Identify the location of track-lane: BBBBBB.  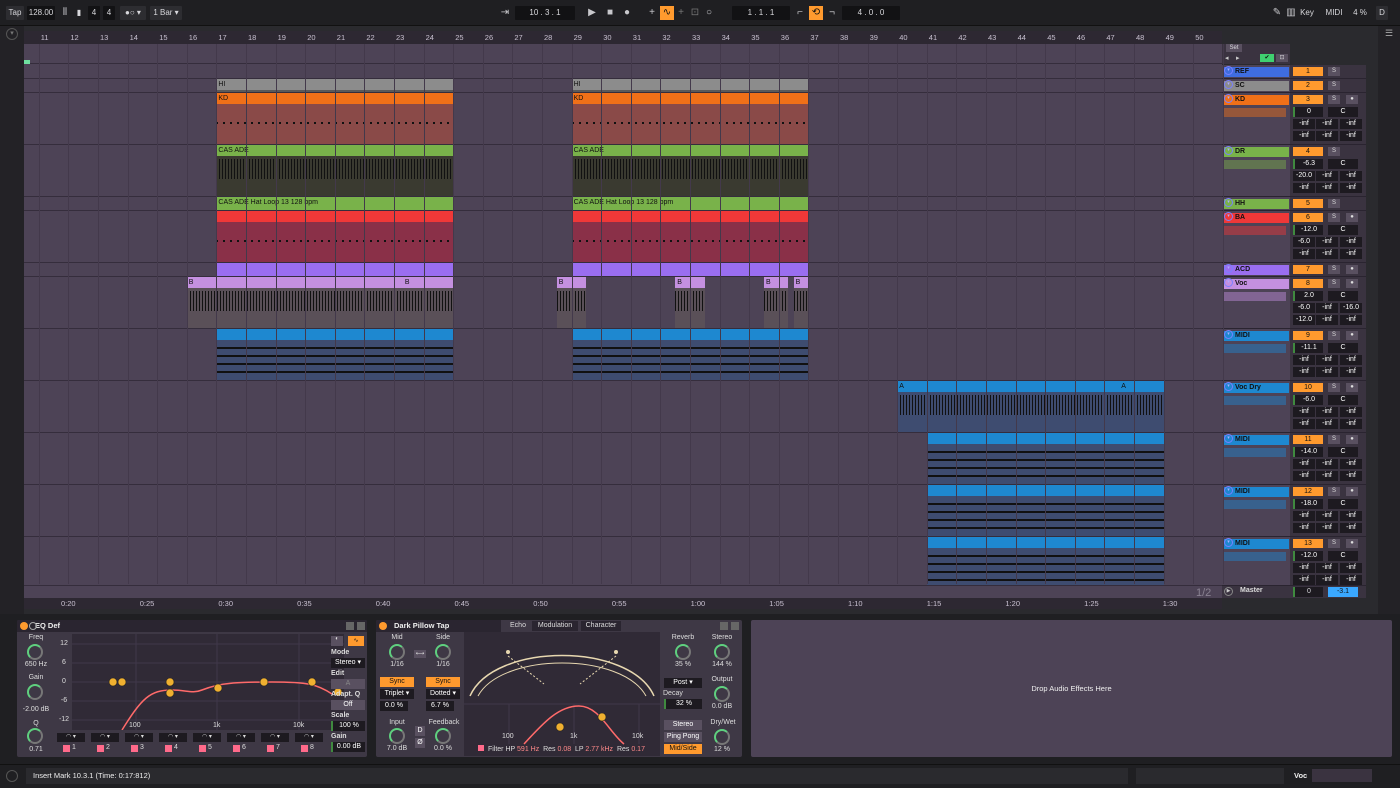
(623, 303).